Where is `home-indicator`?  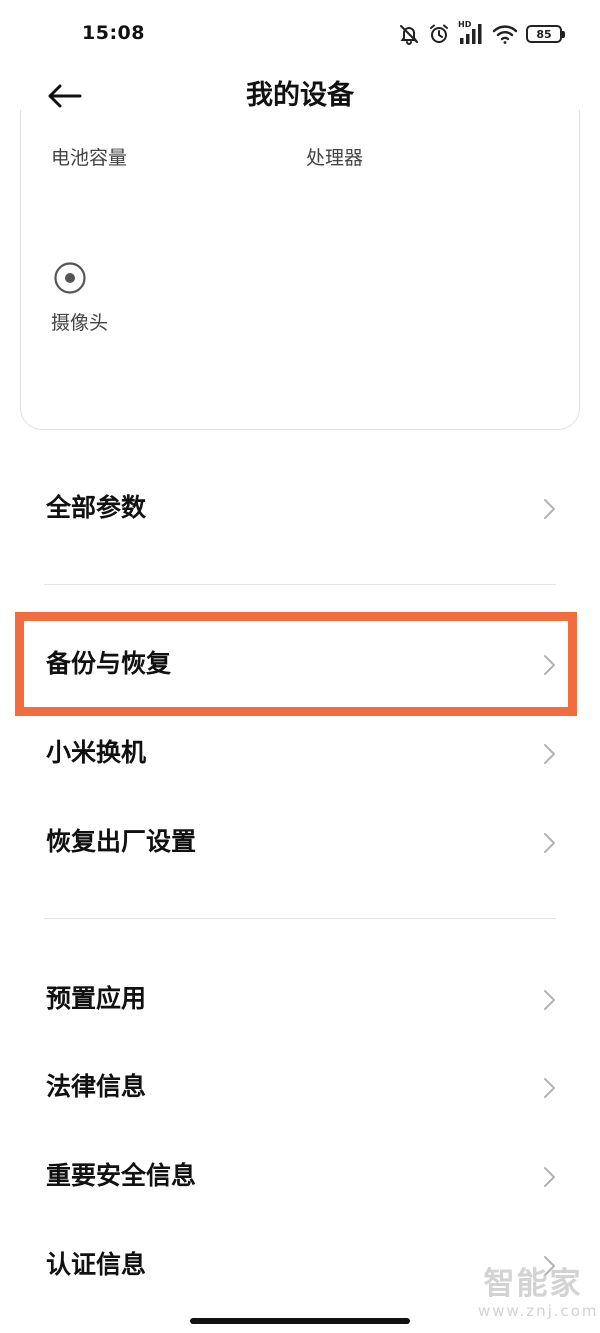 home-indicator is located at coordinates (300, 1321).